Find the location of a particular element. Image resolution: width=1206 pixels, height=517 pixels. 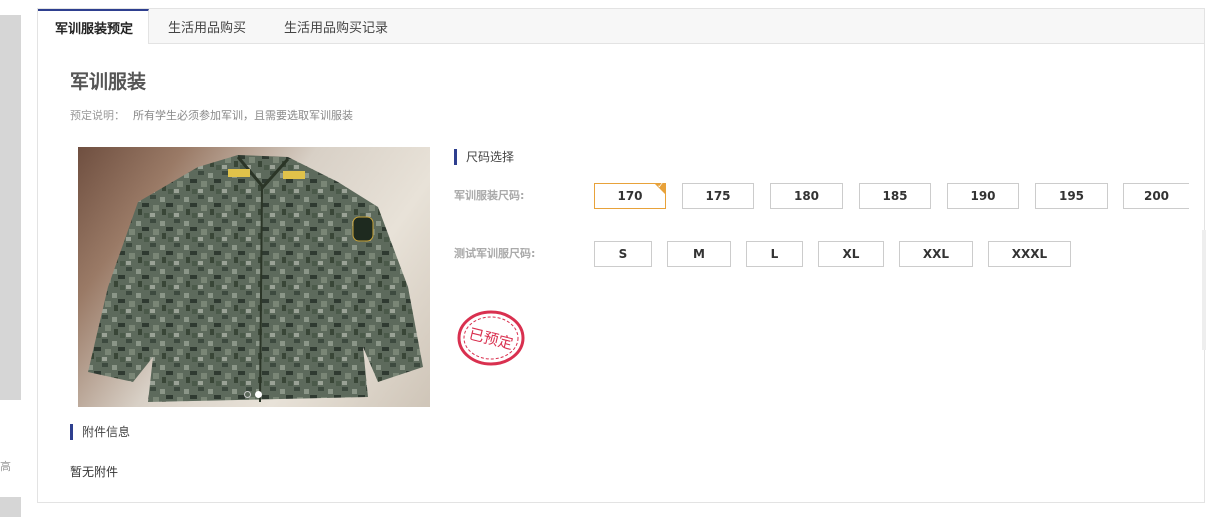

test-size-option-m: M is located at coordinates (699, 254).